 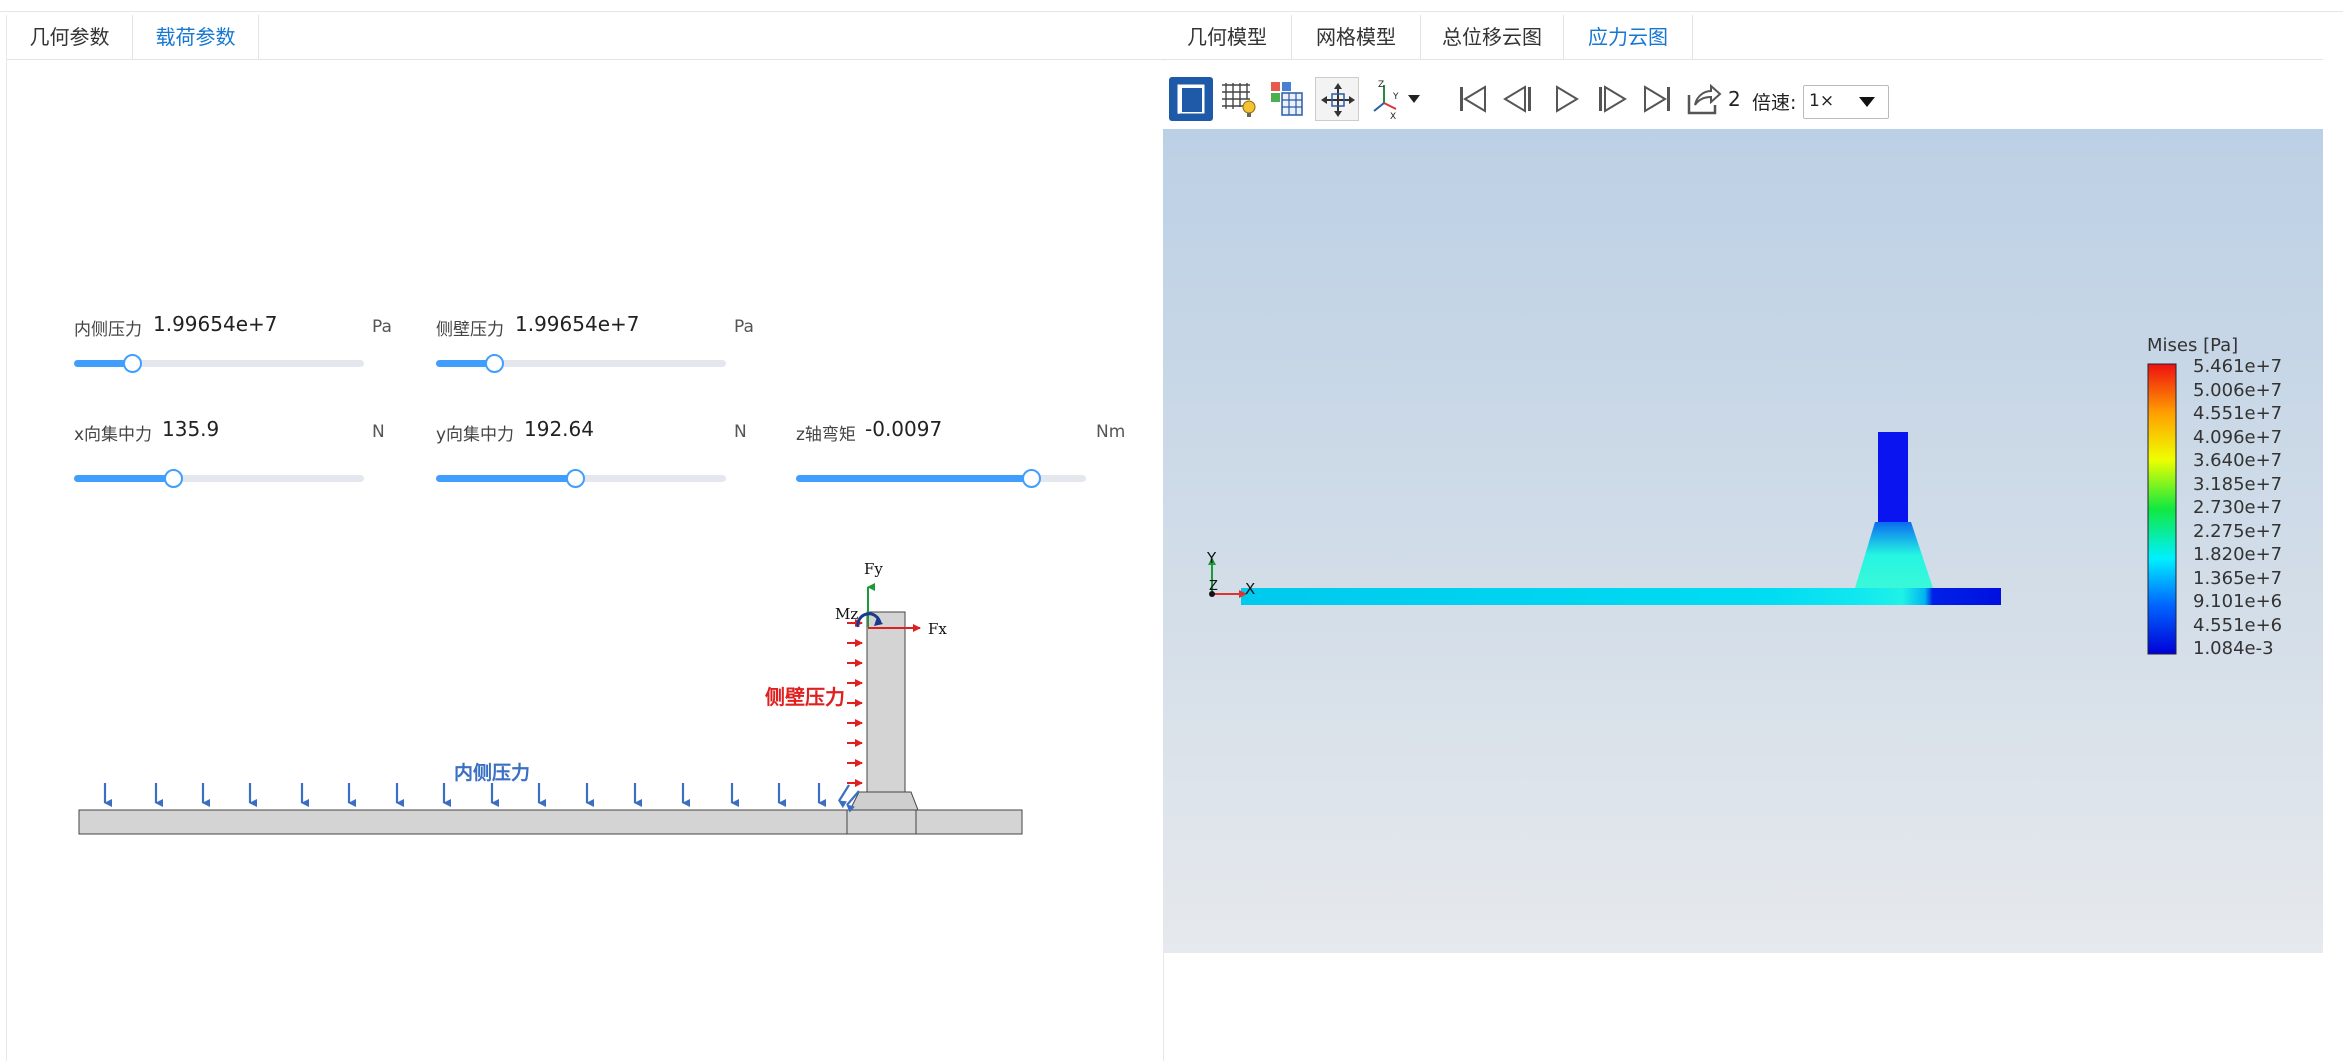 What do you see at coordinates (846, 614) in the screenshot?
I see `mz-label: Mz` at bounding box center [846, 614].